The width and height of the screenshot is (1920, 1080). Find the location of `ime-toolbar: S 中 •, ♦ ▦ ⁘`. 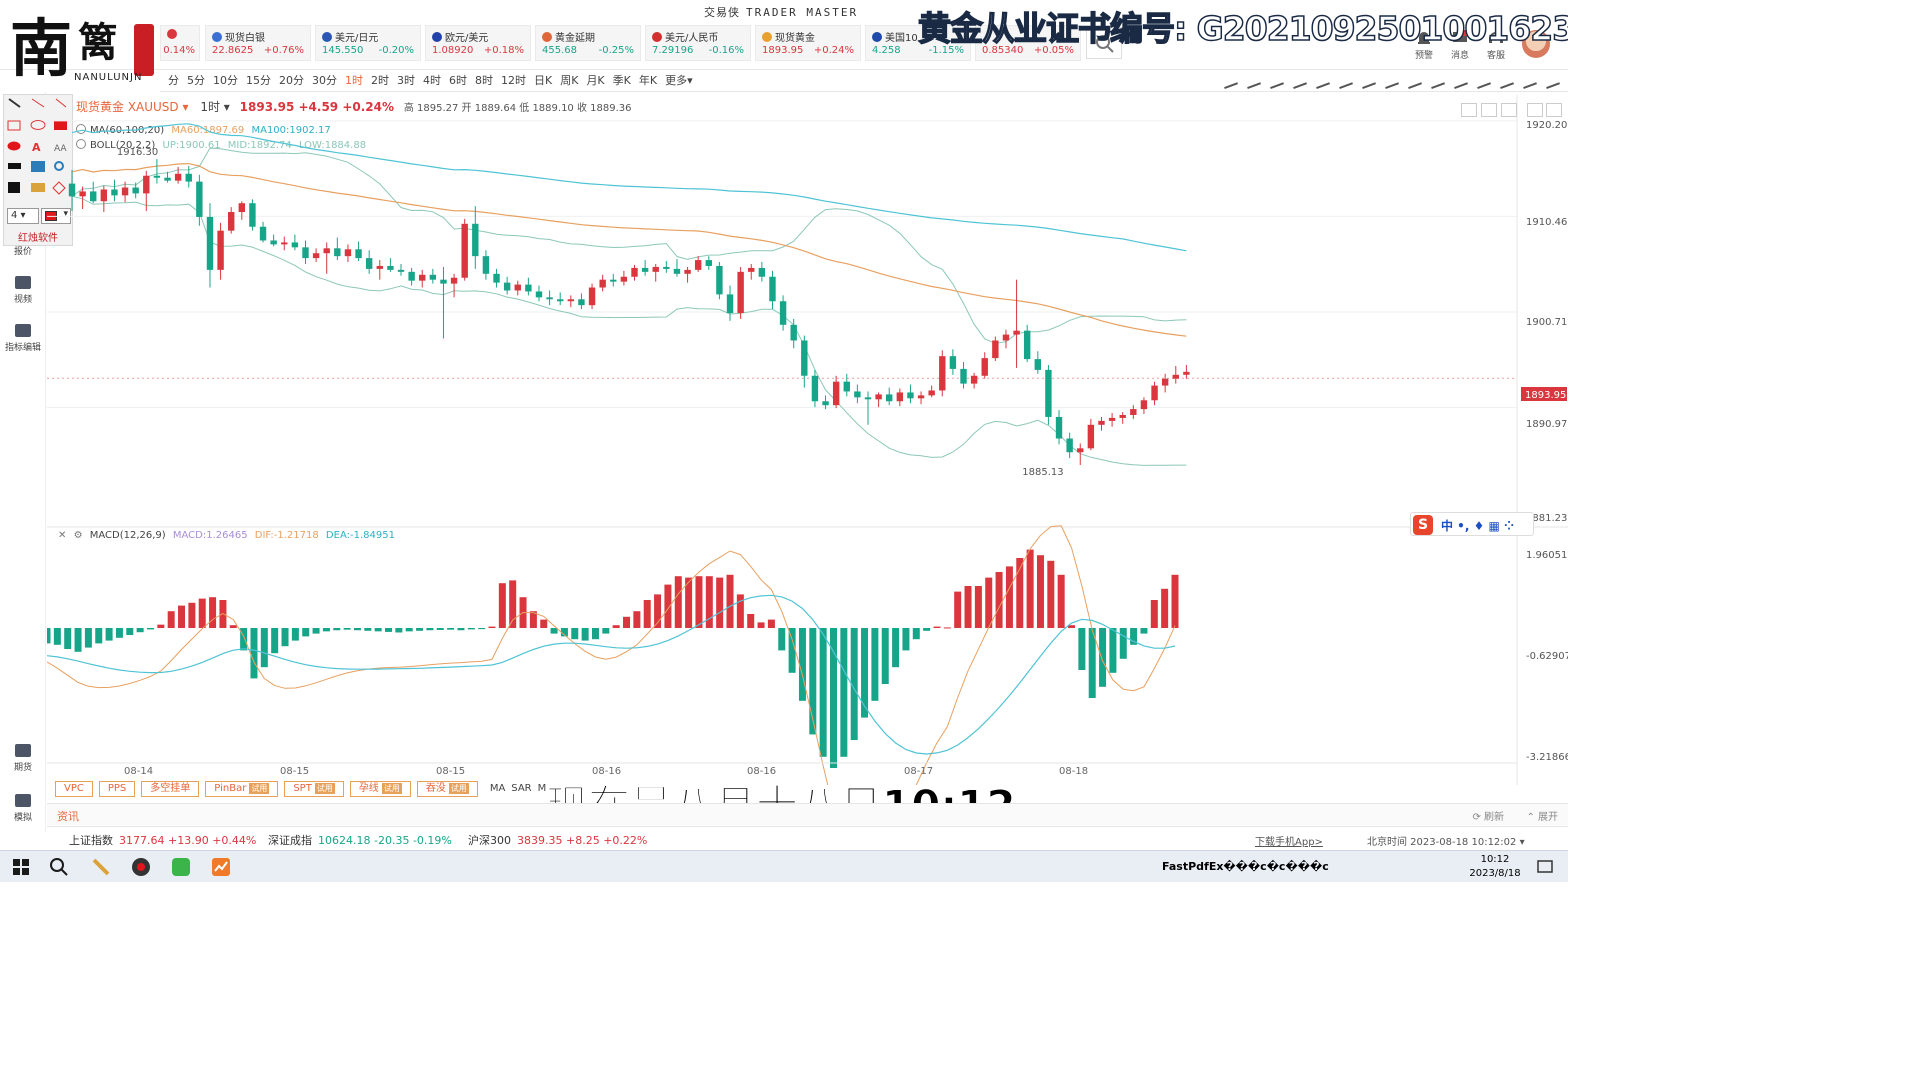

ime-toolbar: S 中 •, ♦ ▦ ⁘ is located at coordinates (1472, 524).